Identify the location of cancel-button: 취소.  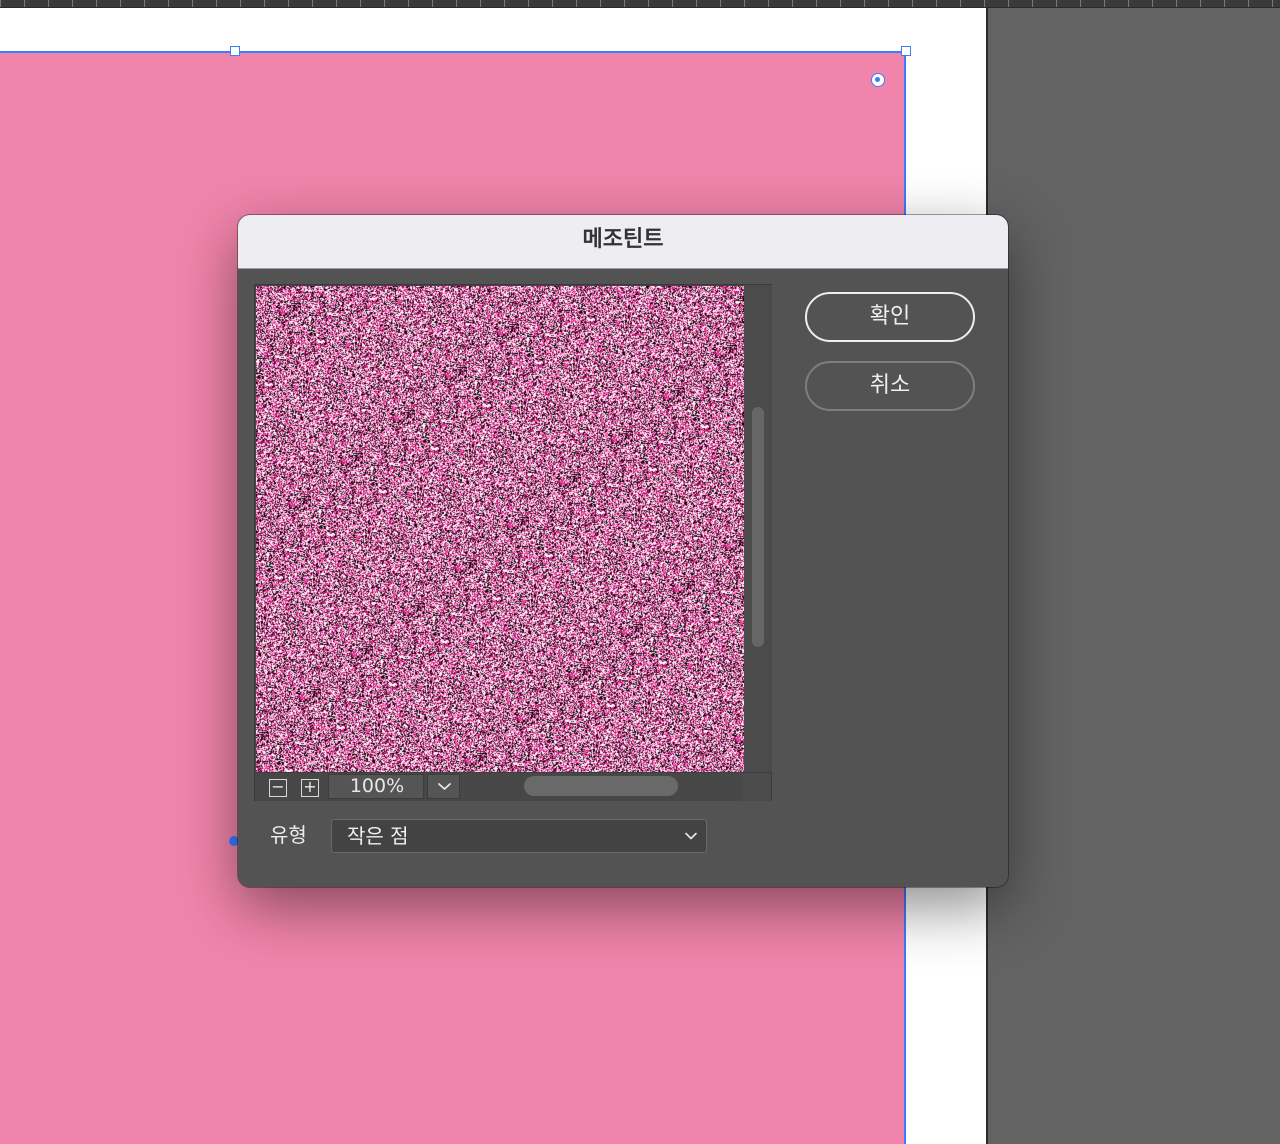
(890, 386).